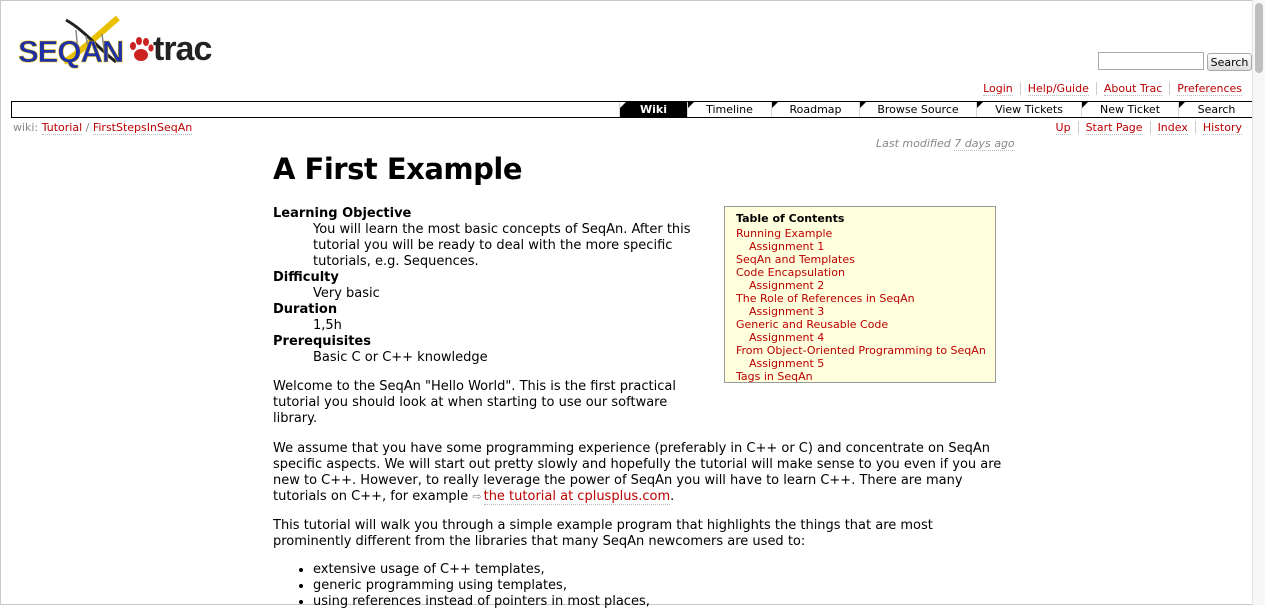  What do you see at coordinates (790, 218) in the screenshot?
I see `toc-title: Table of Contents` at bounding box center [790, 218].